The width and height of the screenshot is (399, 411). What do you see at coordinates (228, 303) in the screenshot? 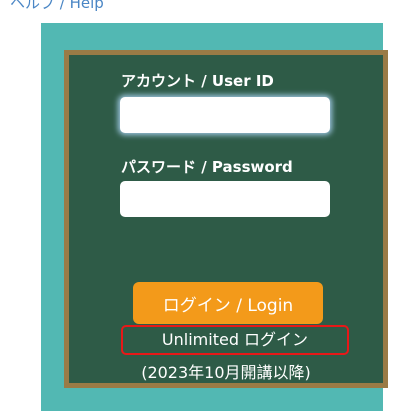
I see `login-button: ログイン / Login` at bounding box center [228, 303].